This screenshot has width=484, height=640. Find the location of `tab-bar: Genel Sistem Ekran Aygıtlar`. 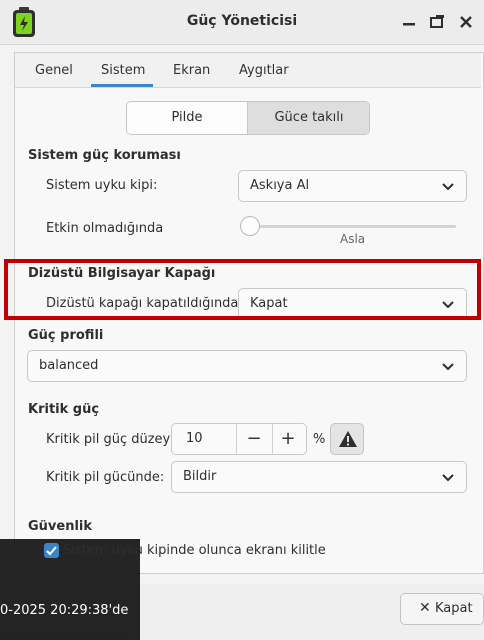

tab-bar: Genel Sistem Ekran Aygıtlar is located at coordinates (248, 70).